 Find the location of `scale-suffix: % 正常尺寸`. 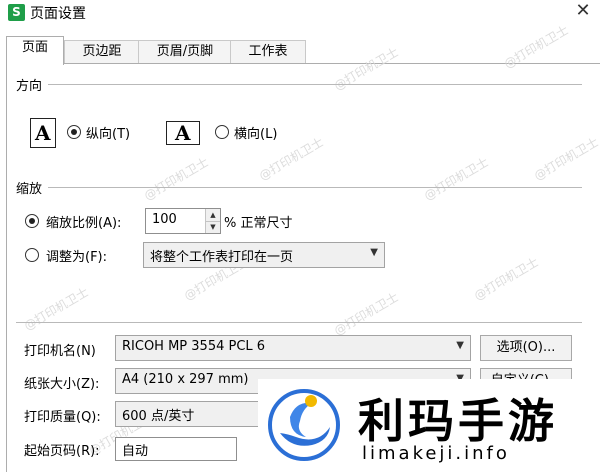

scale-suffix: % 正常尺寸 is located at coordinates (258, 223).